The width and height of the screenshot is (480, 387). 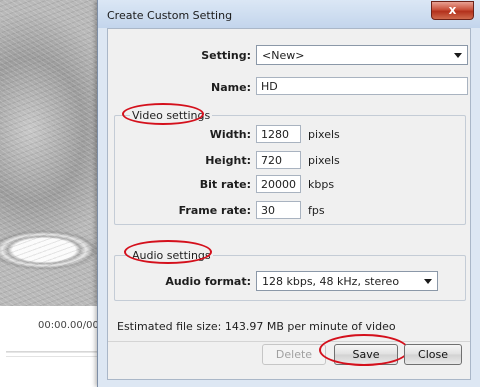 What do you see at coordinates (452, 10) in the screenshot?
I see `window-close-button: x` at bounding box center [452, 10].